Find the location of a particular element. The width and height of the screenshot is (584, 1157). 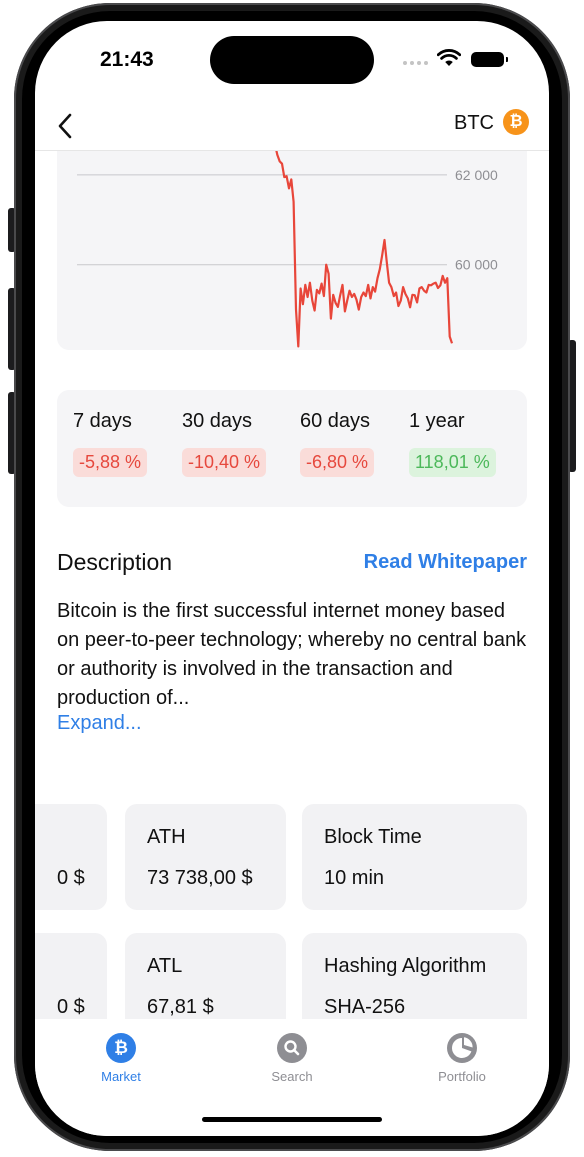

performance-30-days: 30 days -10,40 % is located at coordinates (224, 443).